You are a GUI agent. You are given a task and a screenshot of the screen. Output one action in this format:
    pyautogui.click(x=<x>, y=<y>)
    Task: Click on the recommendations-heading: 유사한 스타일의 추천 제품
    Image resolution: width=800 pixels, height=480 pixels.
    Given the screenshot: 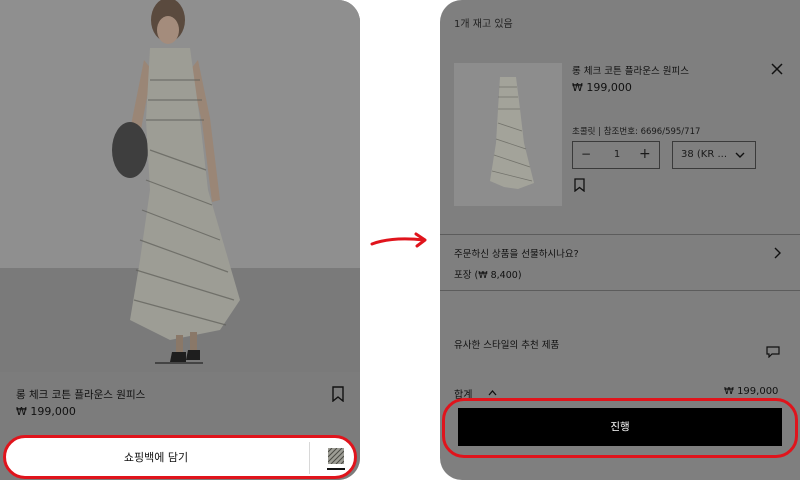 What is the action you would take?
    pyautogui.click(x=507, y=345)
    